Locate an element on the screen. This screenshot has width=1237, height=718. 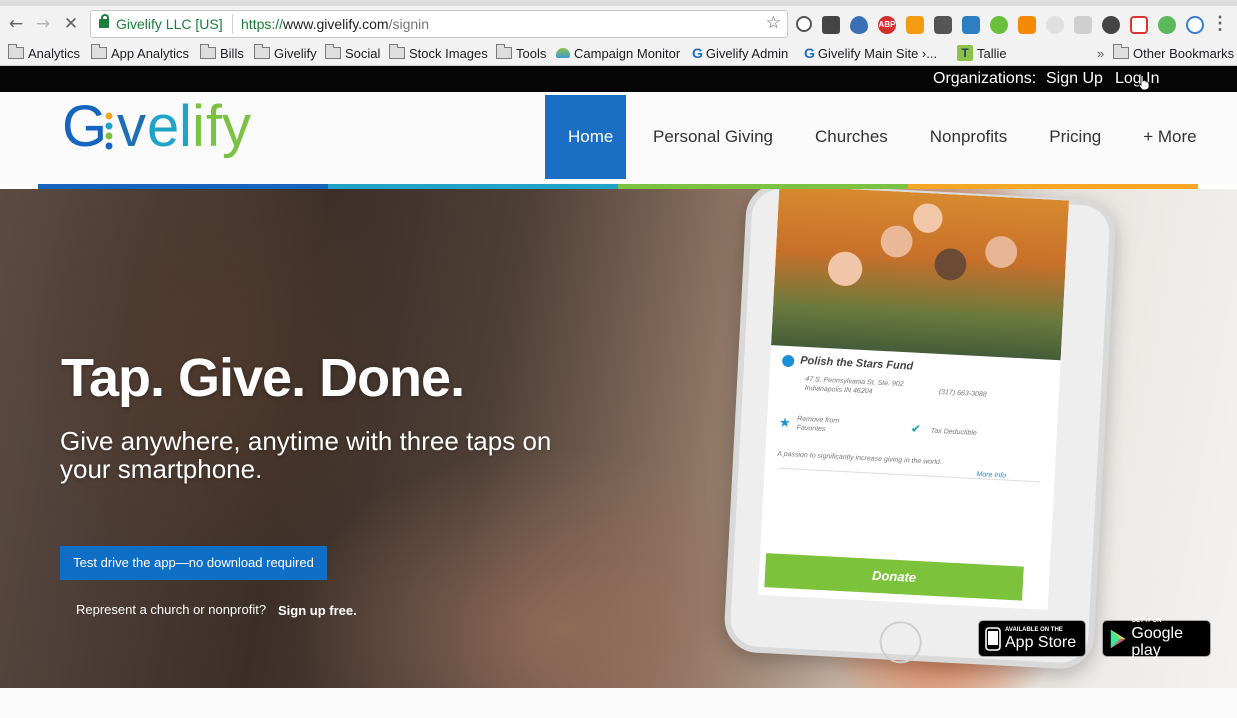
fund-name: Polish the Stars Fund is located at coordinates (856, 363).